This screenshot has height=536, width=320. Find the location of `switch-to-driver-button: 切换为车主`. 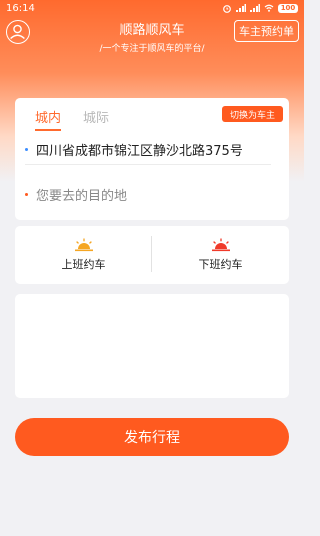

switch-to-driver-button: 切换为车主 is located at coordinates (252, 114).